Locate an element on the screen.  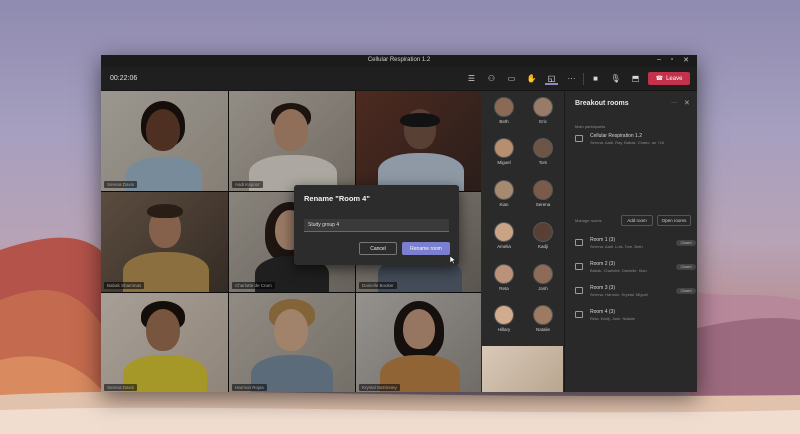
room-item: Room 4 (3) Reta, Kadji, Josh, Natalie is located at coordinates (633, 319).